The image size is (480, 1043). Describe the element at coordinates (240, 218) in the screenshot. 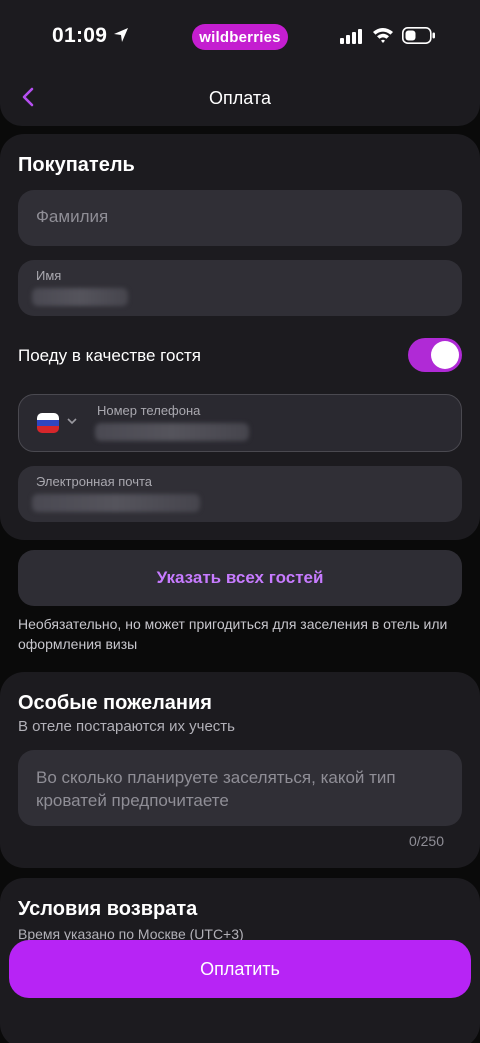

I see `surname-field: Фамилия` at that location.